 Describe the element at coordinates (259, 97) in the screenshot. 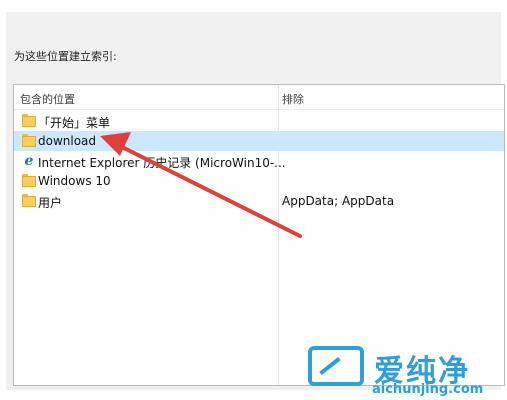

I see `list-header: 包含的位置 排除` at that location.